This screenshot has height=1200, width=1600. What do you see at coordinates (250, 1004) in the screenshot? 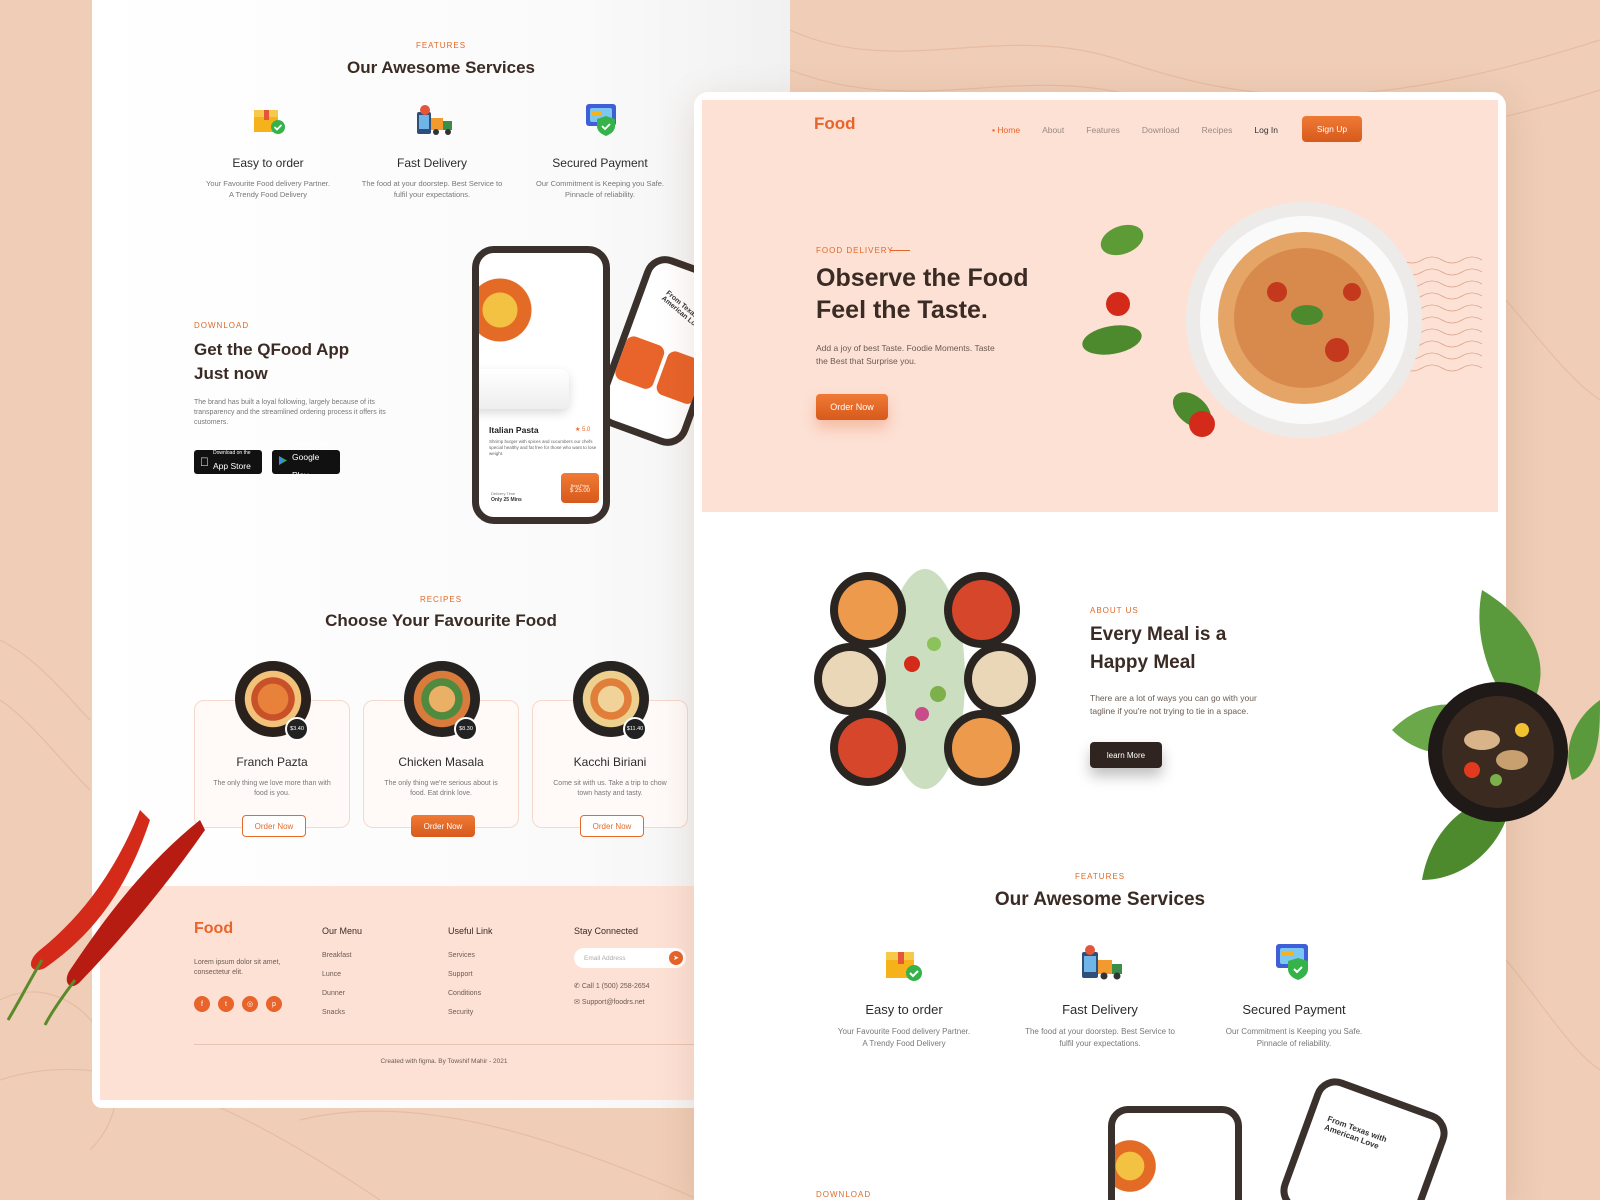
I see `instagram-icon: ◎` at bounding box center [250, 1004].